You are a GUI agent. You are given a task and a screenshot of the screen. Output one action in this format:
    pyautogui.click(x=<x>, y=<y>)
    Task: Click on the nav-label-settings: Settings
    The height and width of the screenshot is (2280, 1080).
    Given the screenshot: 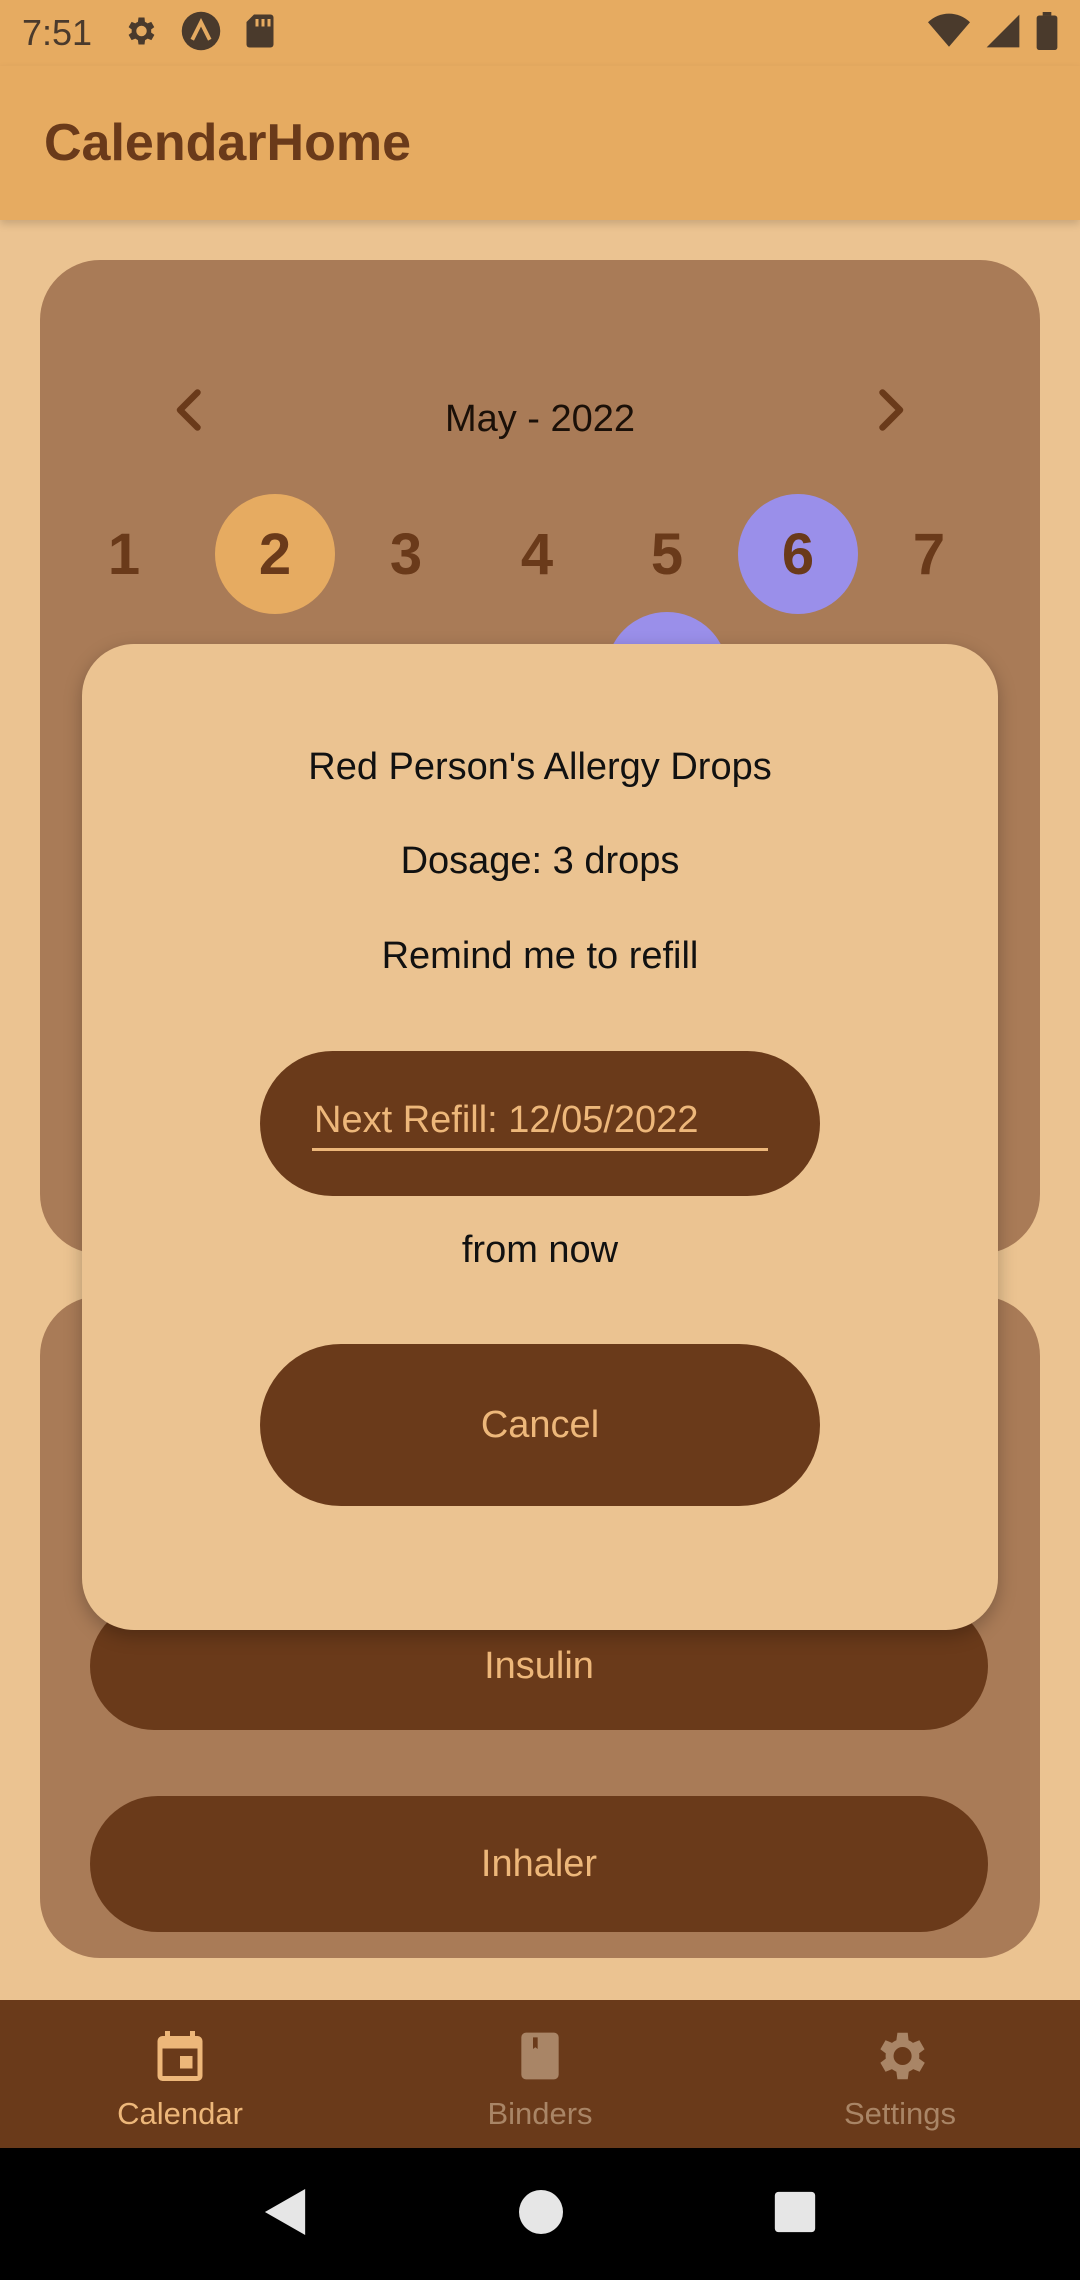 What is the action you would take?
    pyautogui.click(x=899, y=2113)
    